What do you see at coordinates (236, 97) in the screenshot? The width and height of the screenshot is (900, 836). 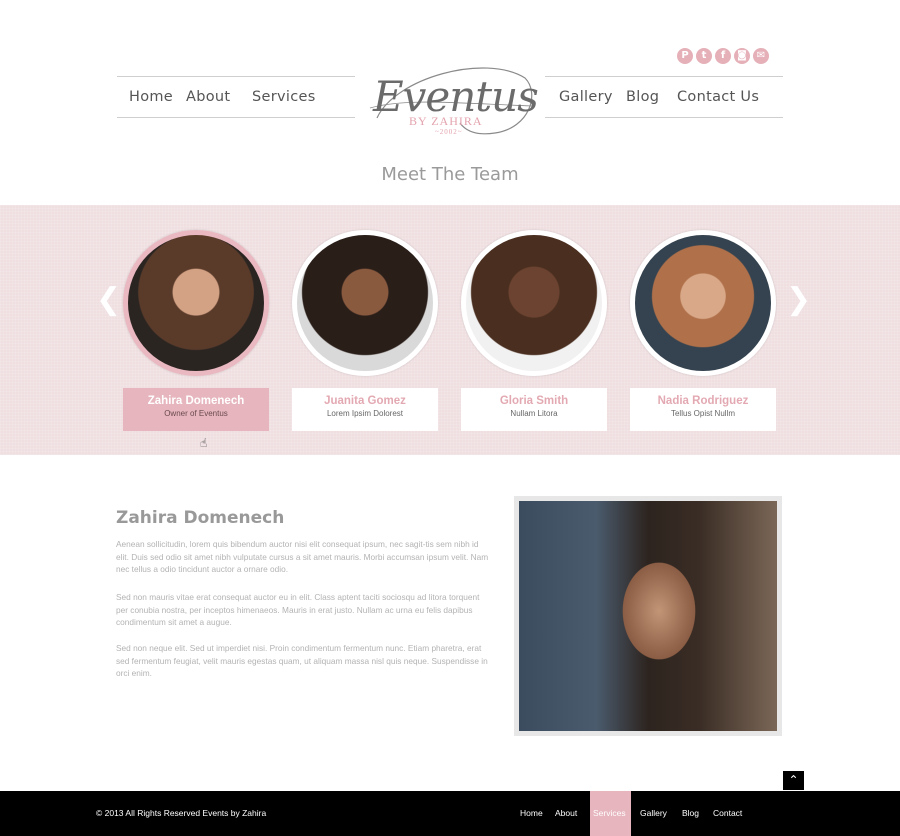 I see `main-nav-left: Home About Services` at bounding box center [236, 97].